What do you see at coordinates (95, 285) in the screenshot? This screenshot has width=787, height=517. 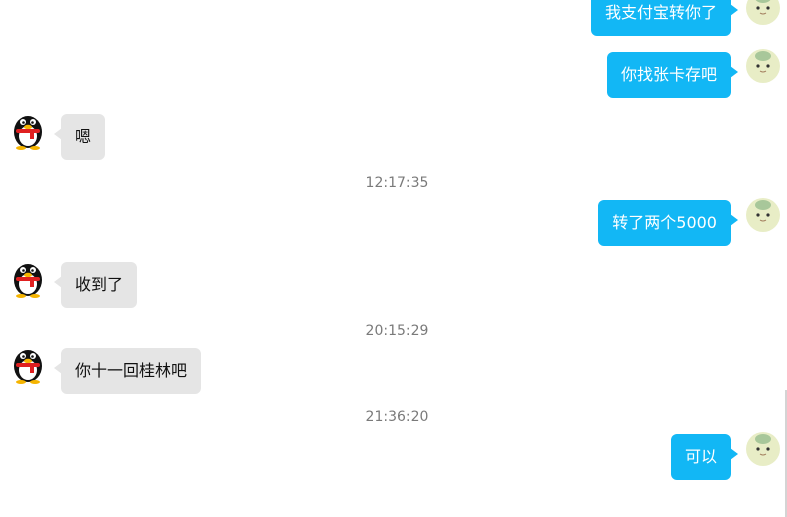 I see `message-bubble-incoming: 收到了` at bounding box center [95, 285].